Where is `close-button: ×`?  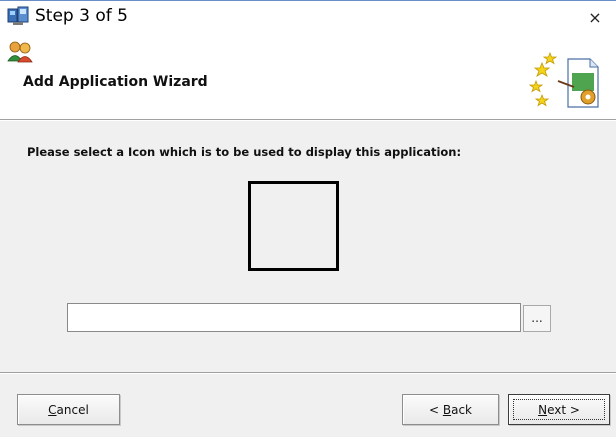
close-button: × is located at coordinates (595, 17).